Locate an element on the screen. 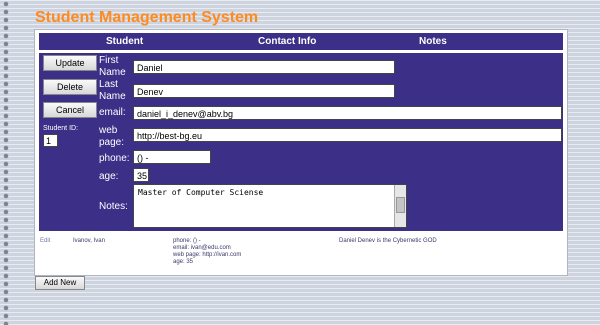  cancel-button: Cancel is located at coordinates (70, 110).